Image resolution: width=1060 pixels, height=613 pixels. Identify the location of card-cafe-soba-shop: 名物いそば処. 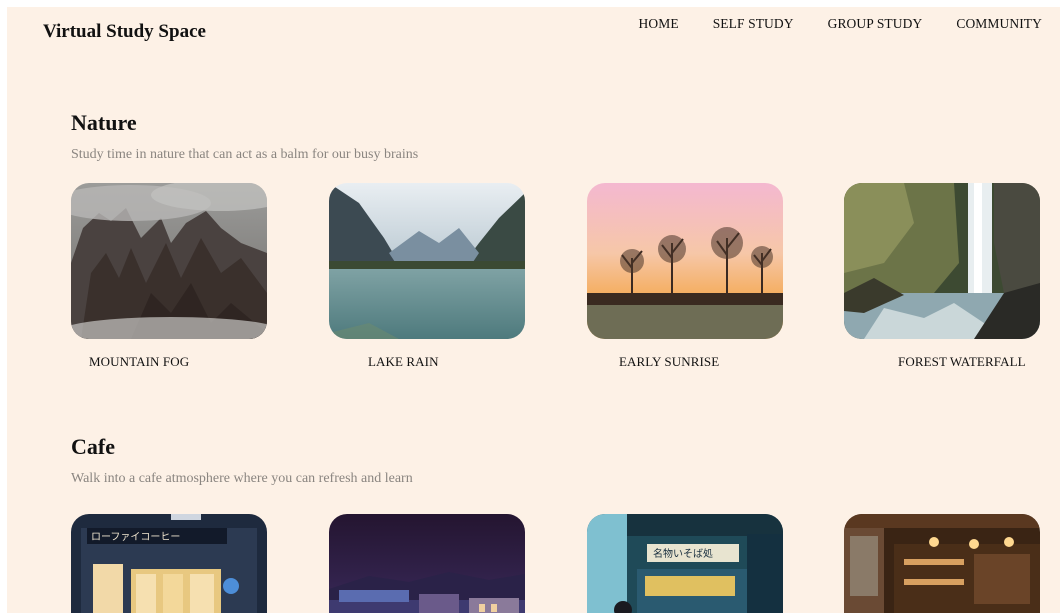
(685, 563).